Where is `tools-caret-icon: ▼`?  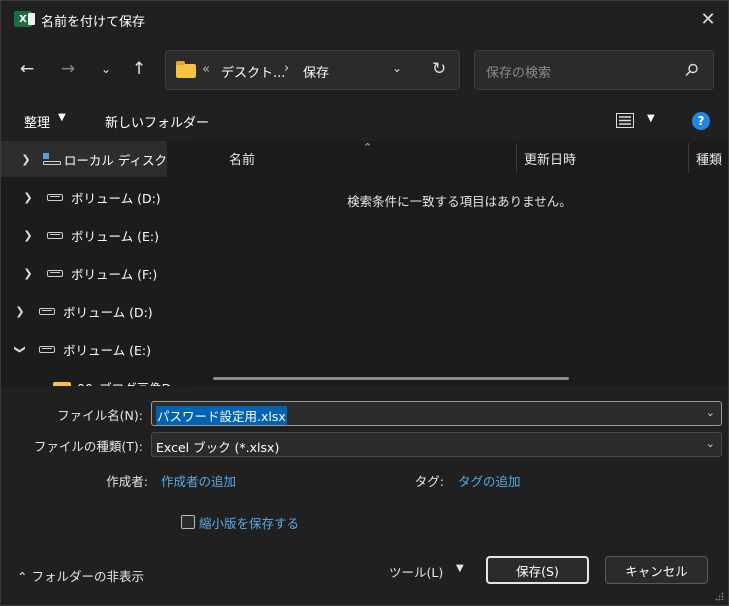
tools-caret-icon: ▼ is located at coordinates (460, 568).